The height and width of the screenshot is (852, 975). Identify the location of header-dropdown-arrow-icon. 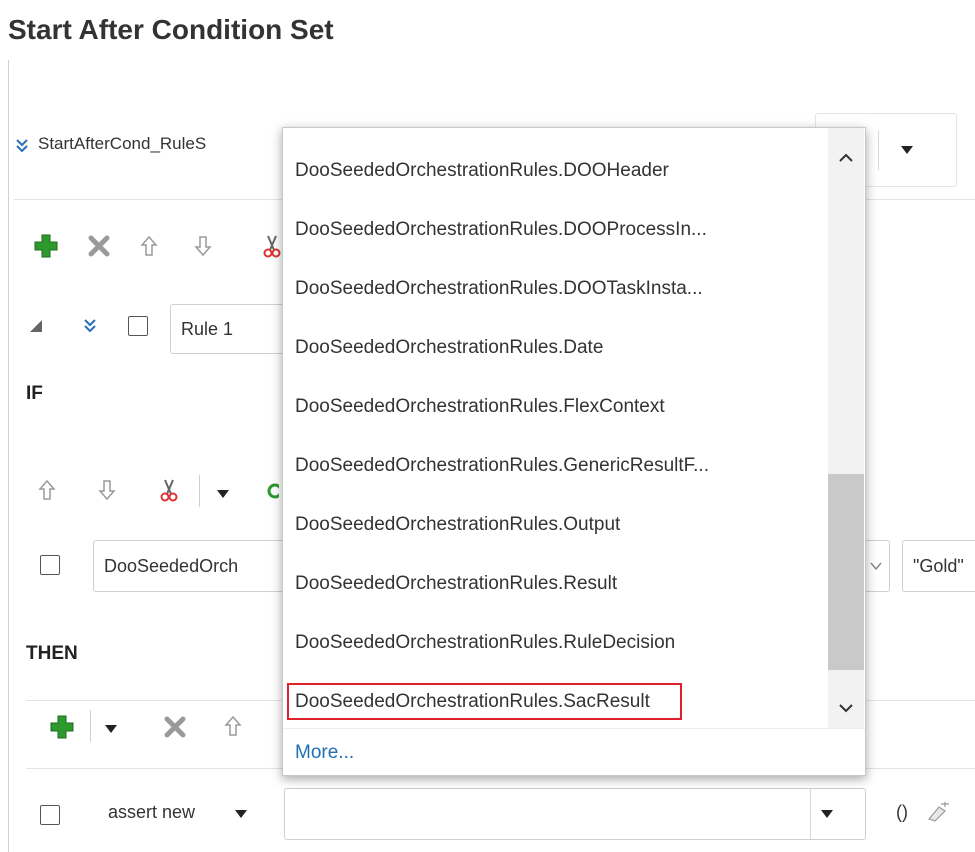
(907, 150).